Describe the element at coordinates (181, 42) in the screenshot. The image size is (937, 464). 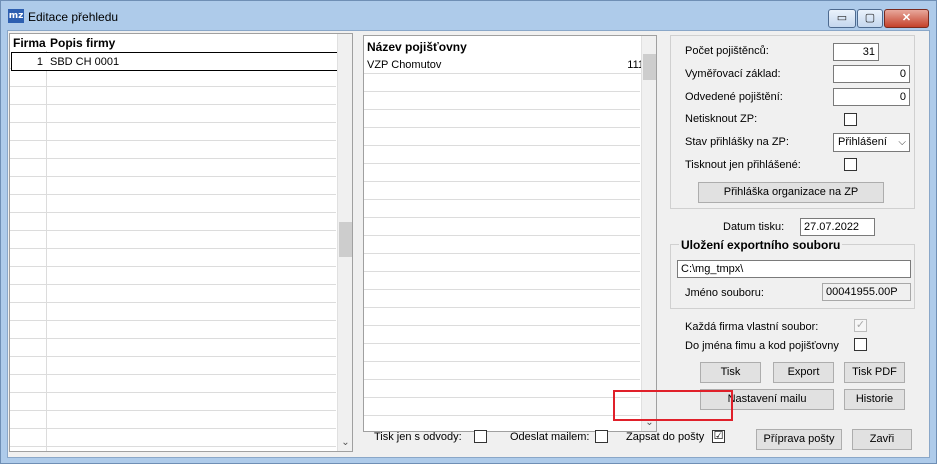
I see `firms-grid-header: Firma Popis firmy` at that location.